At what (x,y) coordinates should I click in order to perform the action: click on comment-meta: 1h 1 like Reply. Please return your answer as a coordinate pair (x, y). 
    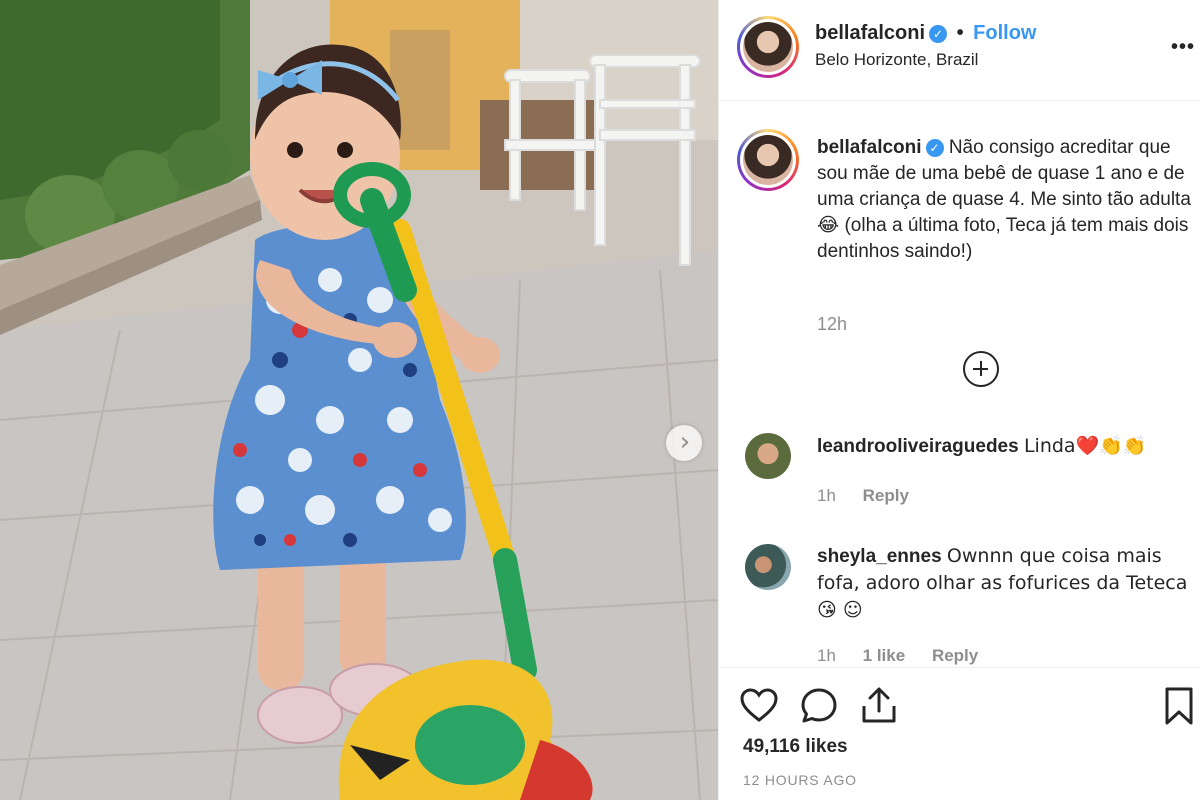
    Looking at the image, I should click on (897, 656).